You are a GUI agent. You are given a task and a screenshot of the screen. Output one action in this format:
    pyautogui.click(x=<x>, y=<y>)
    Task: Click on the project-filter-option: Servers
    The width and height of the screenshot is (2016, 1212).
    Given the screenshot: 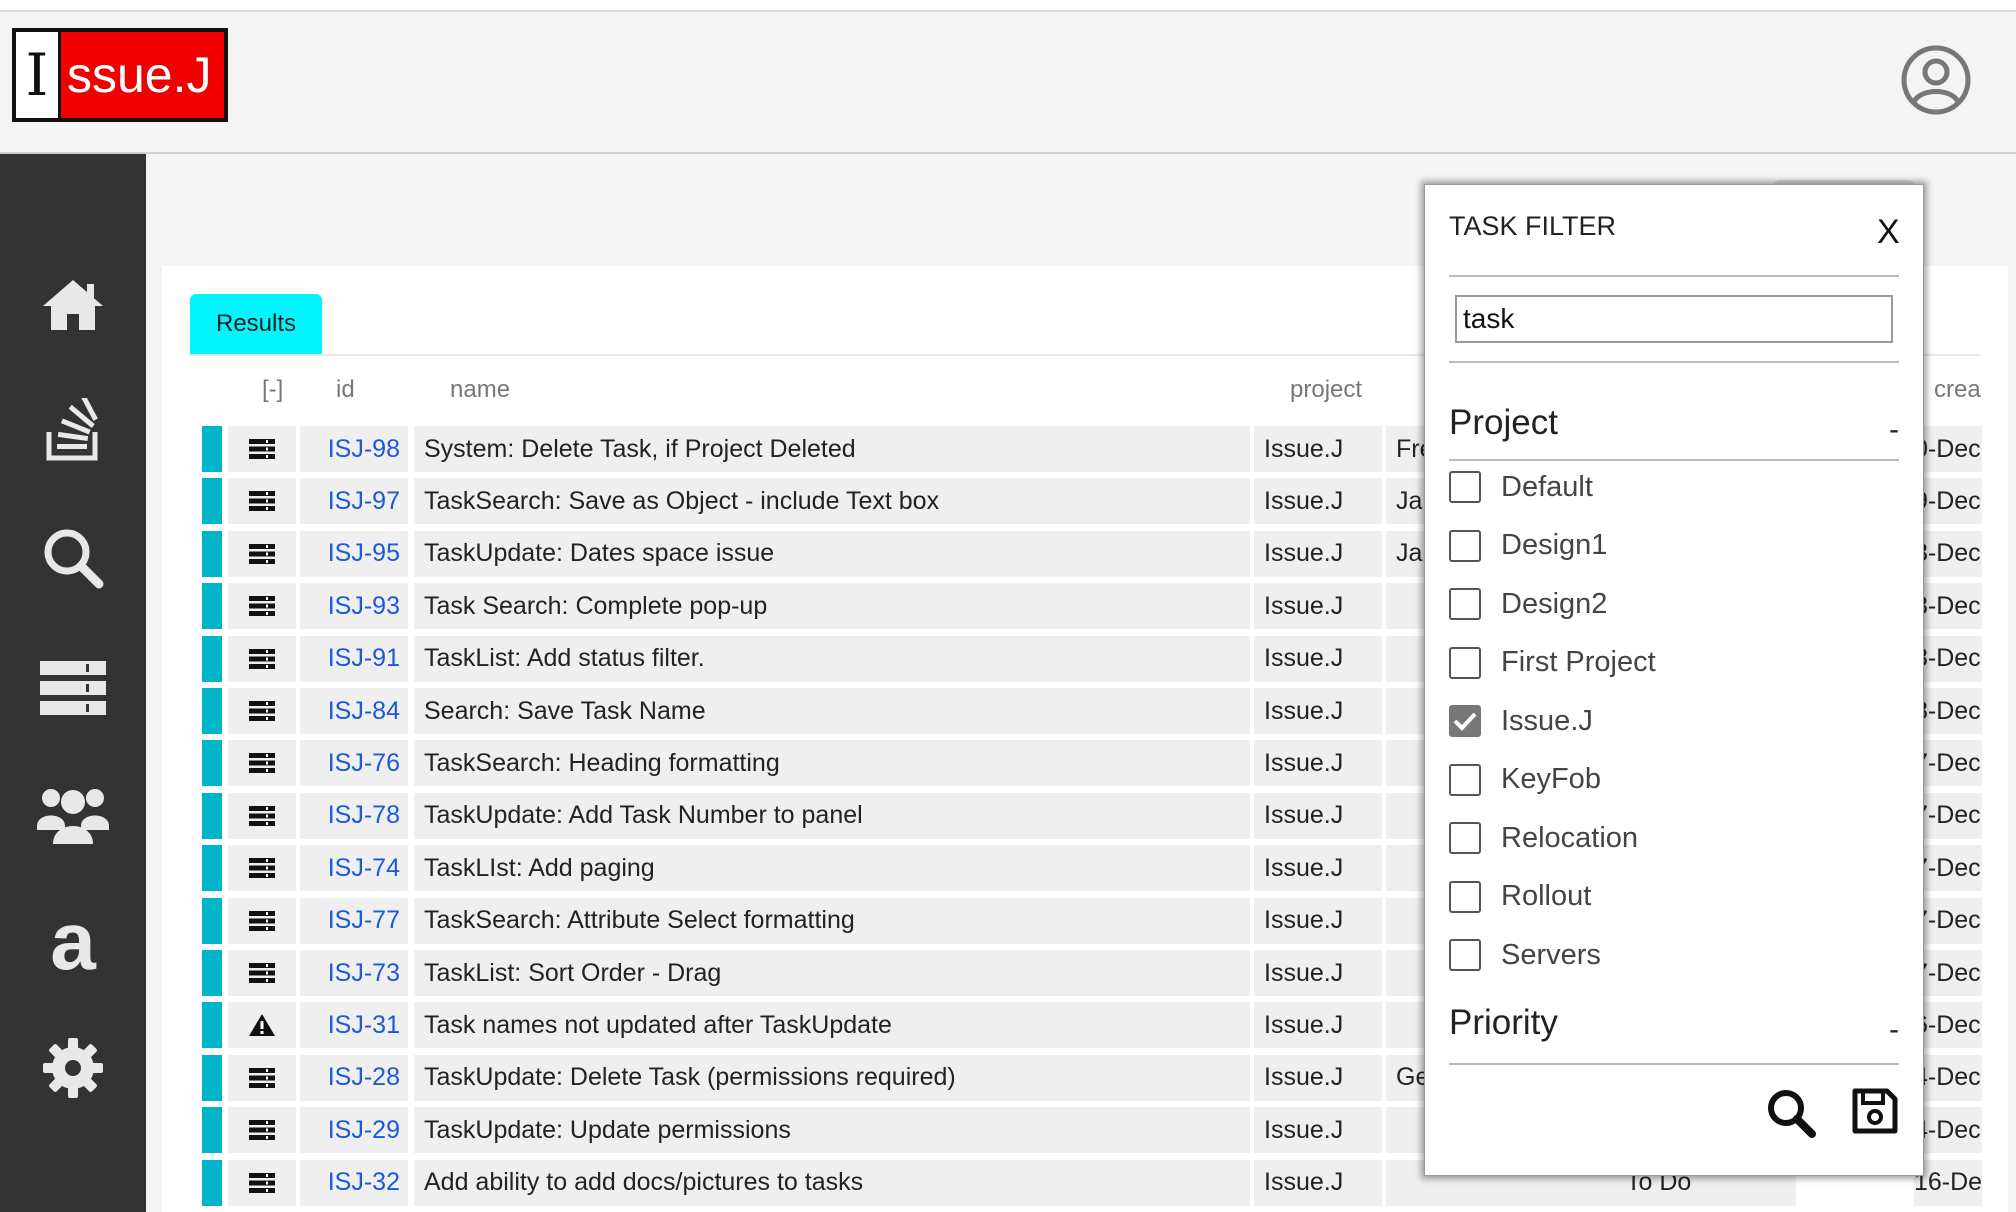 What is the action you would take?
    pyautogui.click(x=1525, y=955)
    